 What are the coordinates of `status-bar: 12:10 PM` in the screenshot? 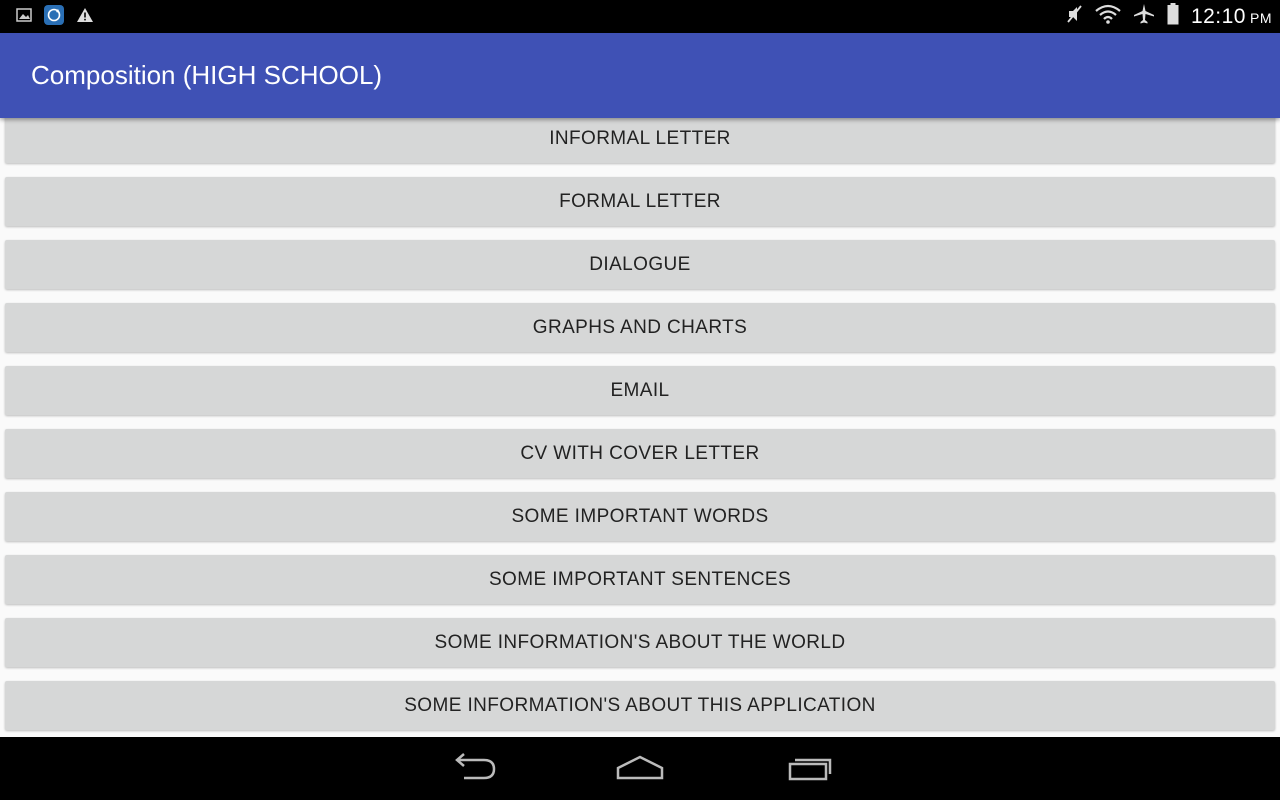 It's located at (640, 16).